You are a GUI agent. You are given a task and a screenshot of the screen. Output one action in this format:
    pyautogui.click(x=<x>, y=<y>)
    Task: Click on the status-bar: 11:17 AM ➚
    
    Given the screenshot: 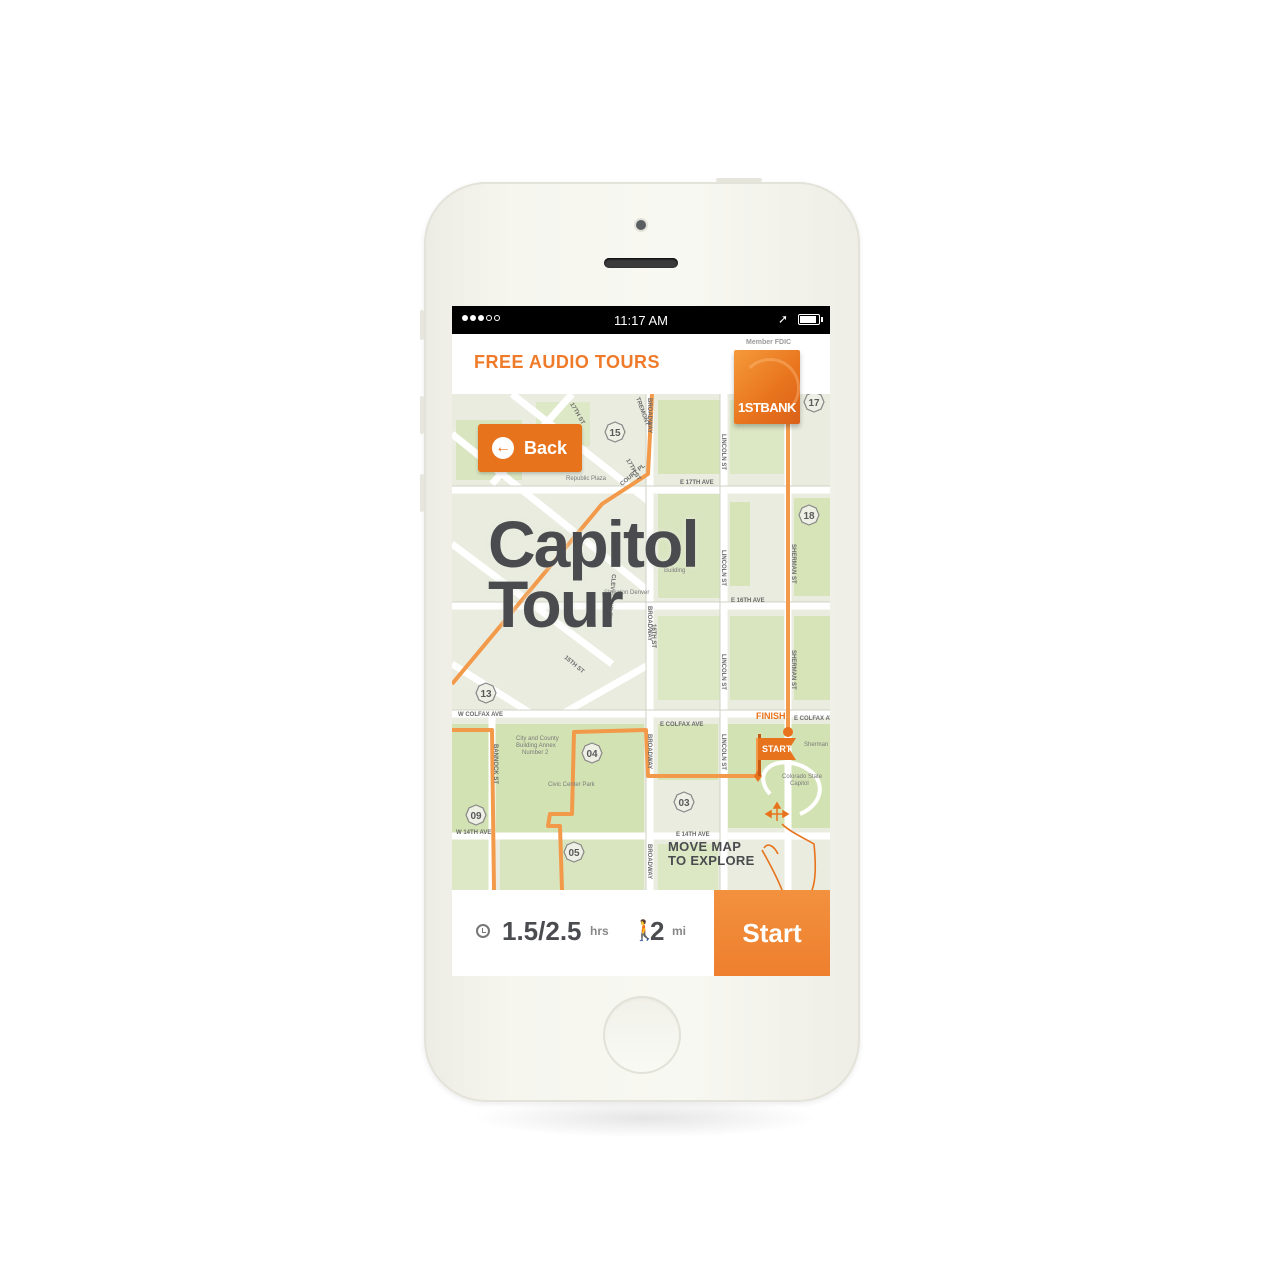 What is the action you would take?
    pyautogui.click(x=641, y=320)
    